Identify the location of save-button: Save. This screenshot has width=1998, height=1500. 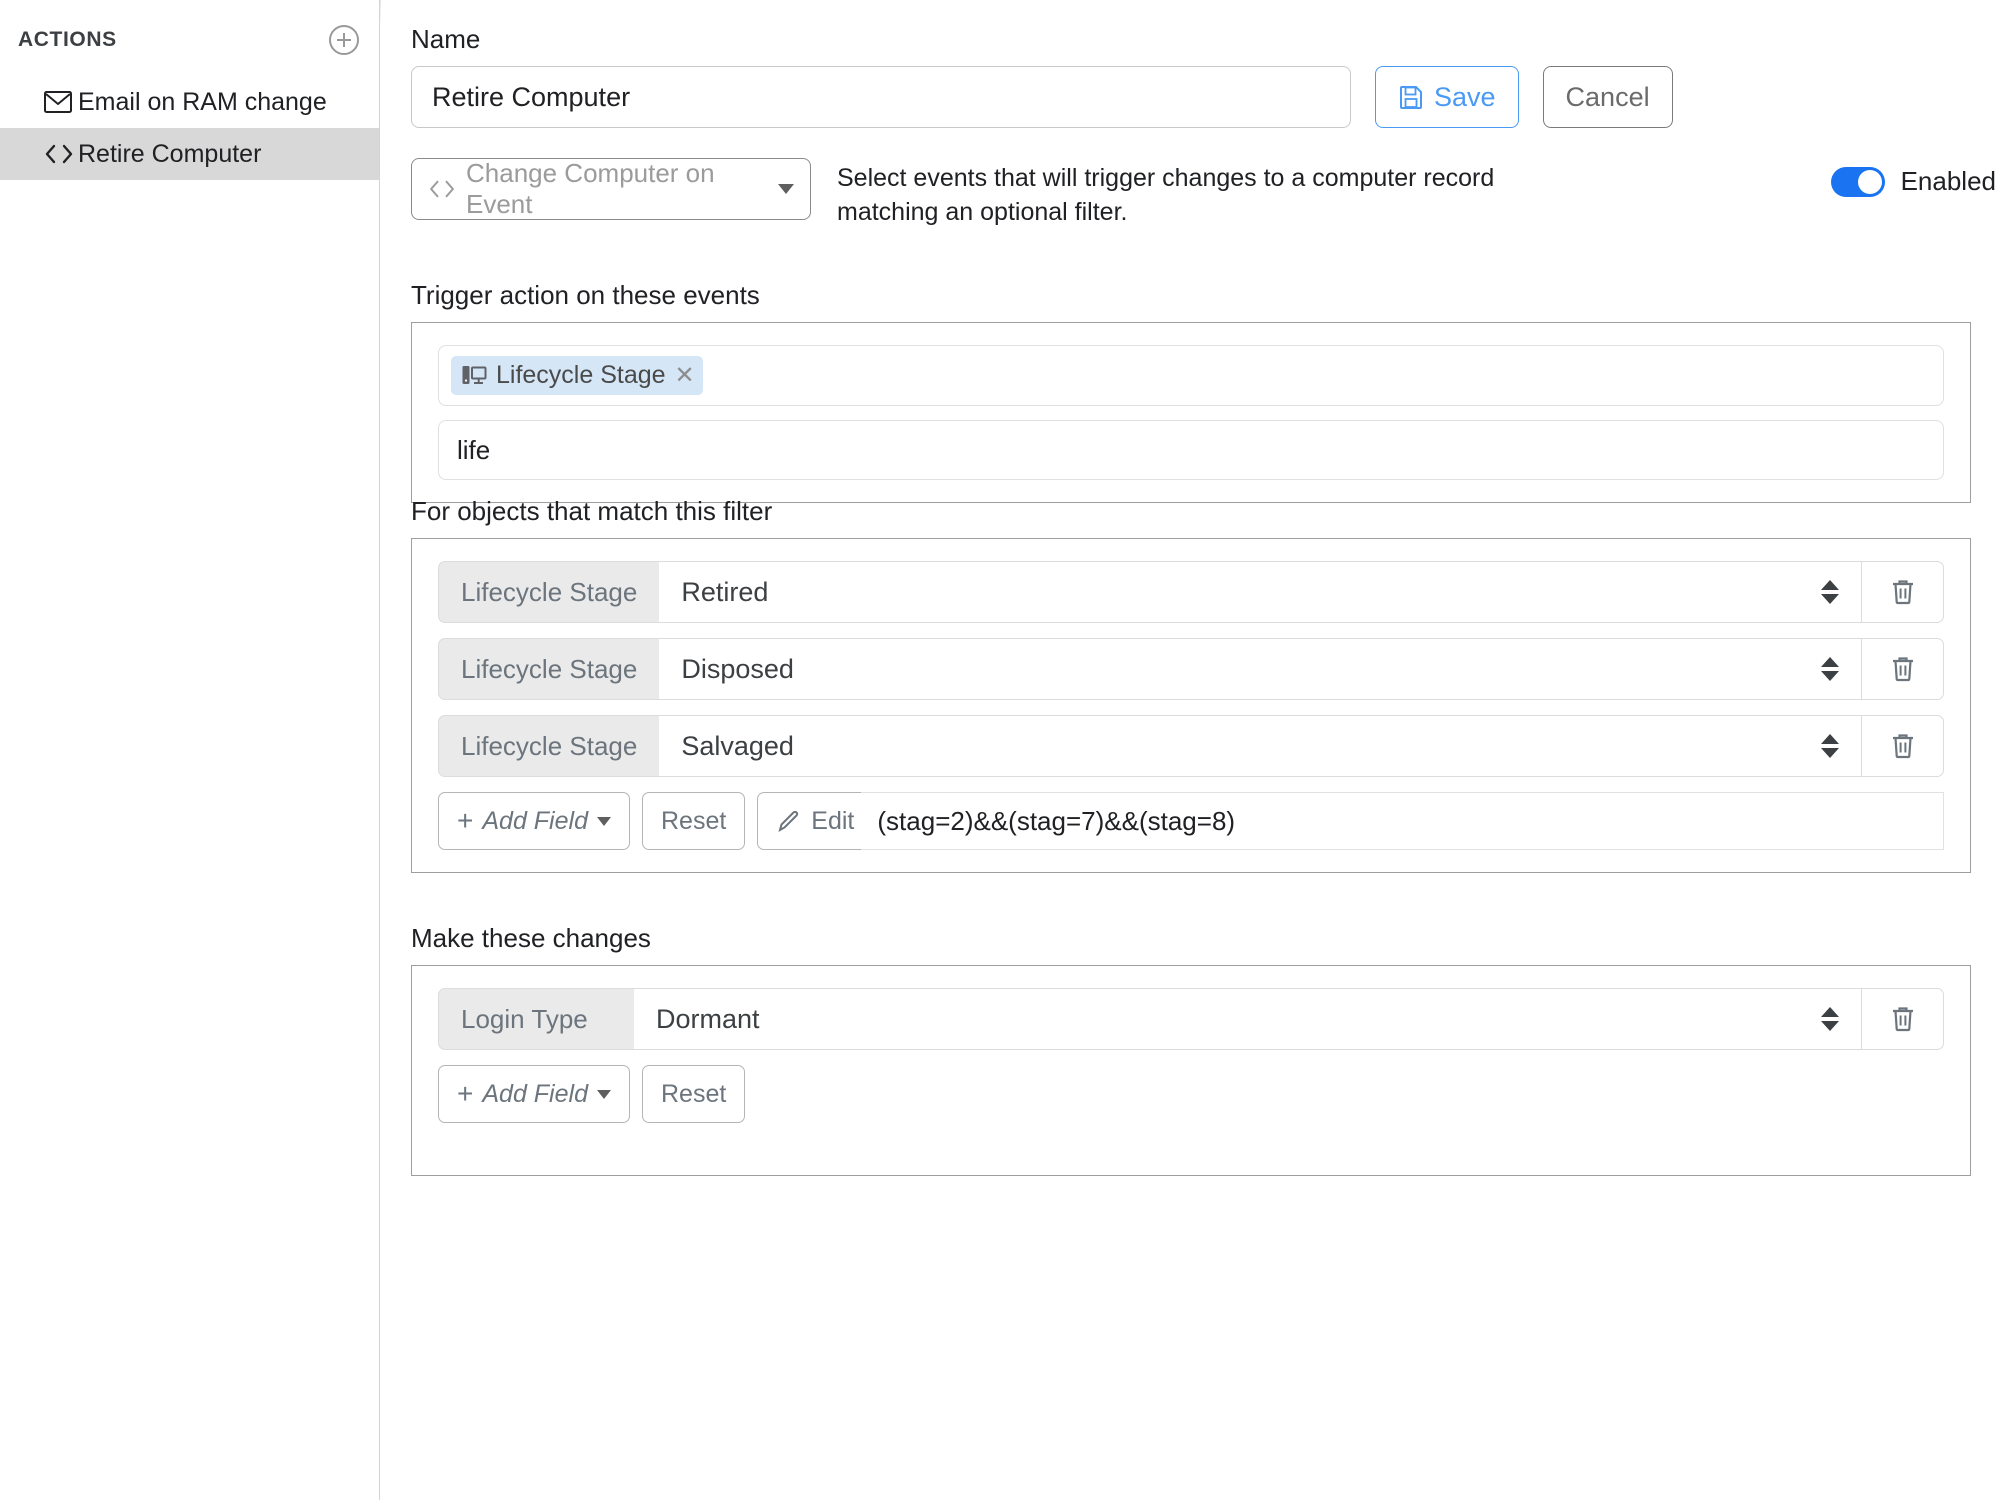
(1447, 97).